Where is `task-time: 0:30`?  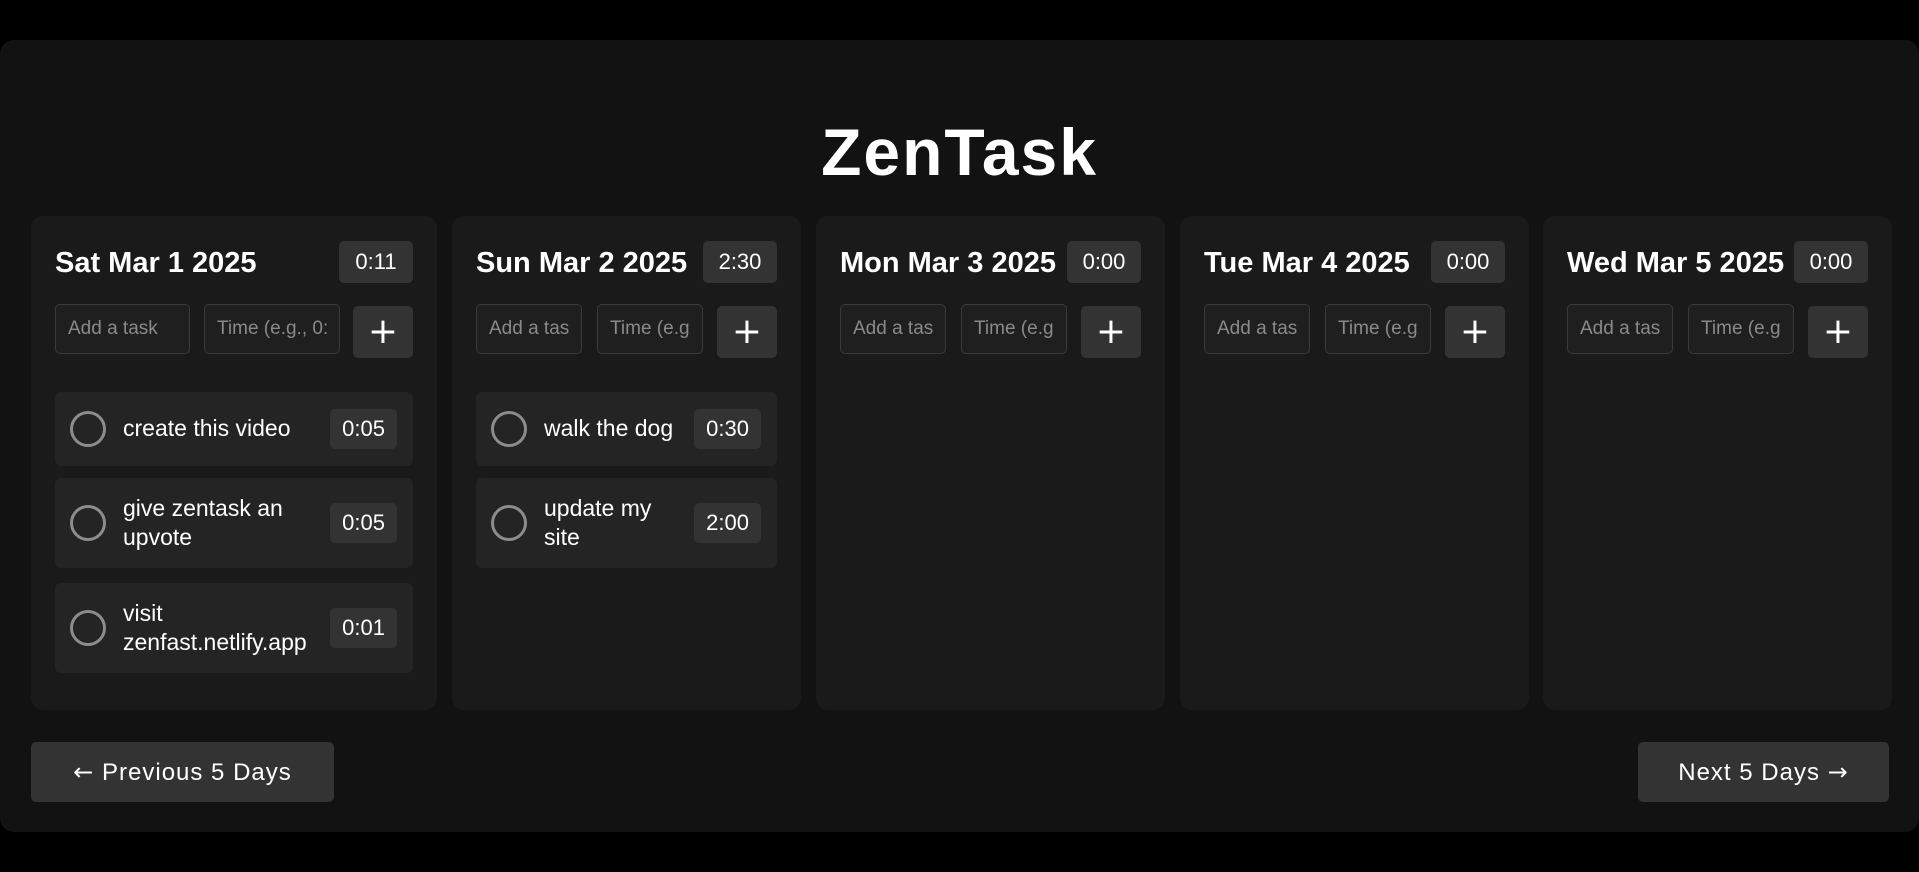
task-time: 0:30 is located at coordinates (727, 429).